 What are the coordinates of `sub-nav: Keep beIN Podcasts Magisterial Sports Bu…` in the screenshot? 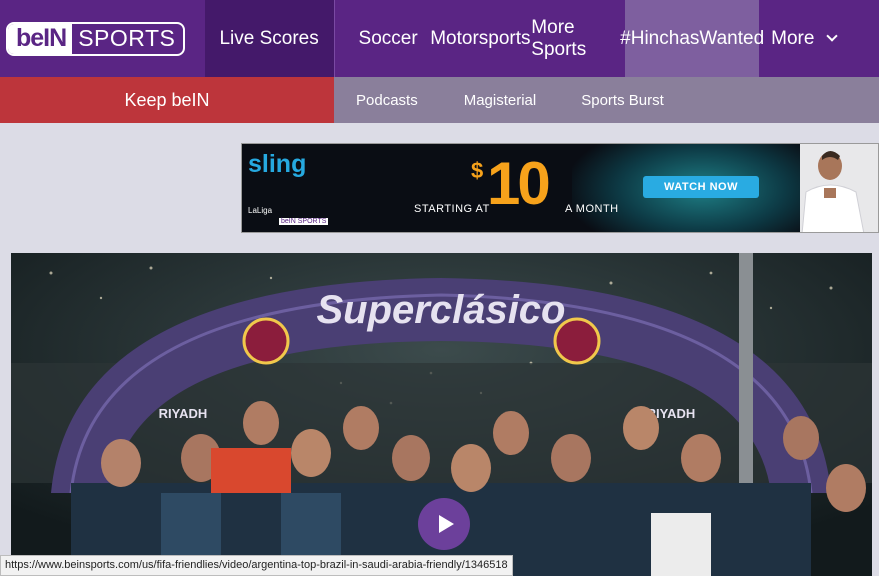 It's located at (439, 100).